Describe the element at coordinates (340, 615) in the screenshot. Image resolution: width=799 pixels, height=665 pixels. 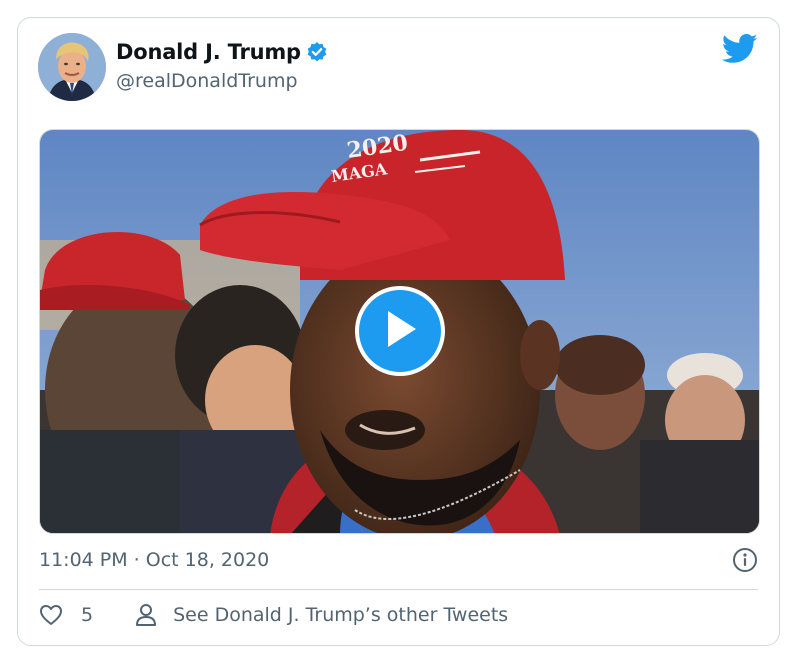
I see `other-tweets-link: See Donald J. Trump’s other Tweets` at that location.